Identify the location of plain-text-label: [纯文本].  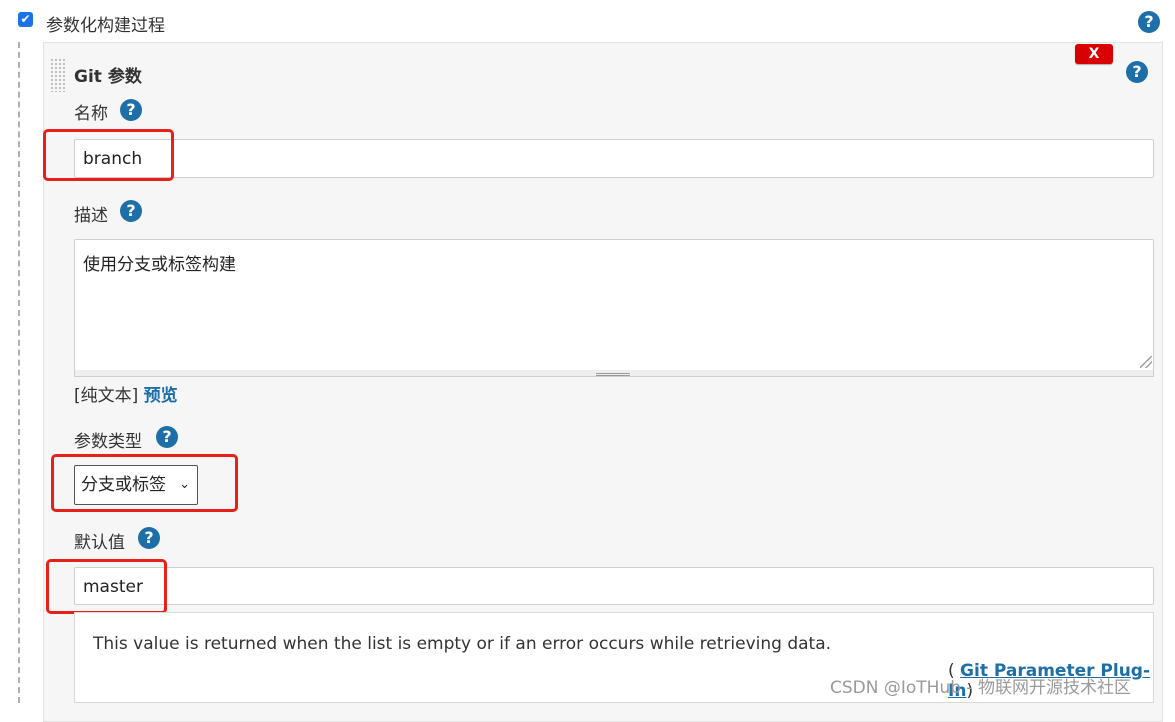
(106, 396).